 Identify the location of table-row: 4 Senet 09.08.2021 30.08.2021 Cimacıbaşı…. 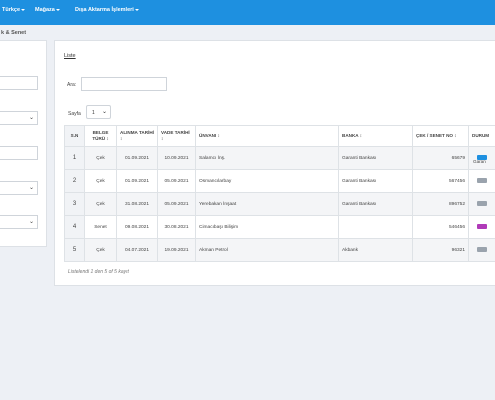
(279, 227).